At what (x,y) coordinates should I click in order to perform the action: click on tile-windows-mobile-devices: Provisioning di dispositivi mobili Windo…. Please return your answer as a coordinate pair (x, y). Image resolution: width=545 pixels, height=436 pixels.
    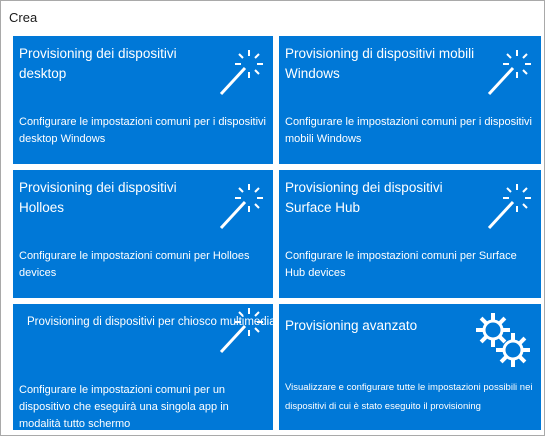
    Looking at the image, I should click on (410, 100).